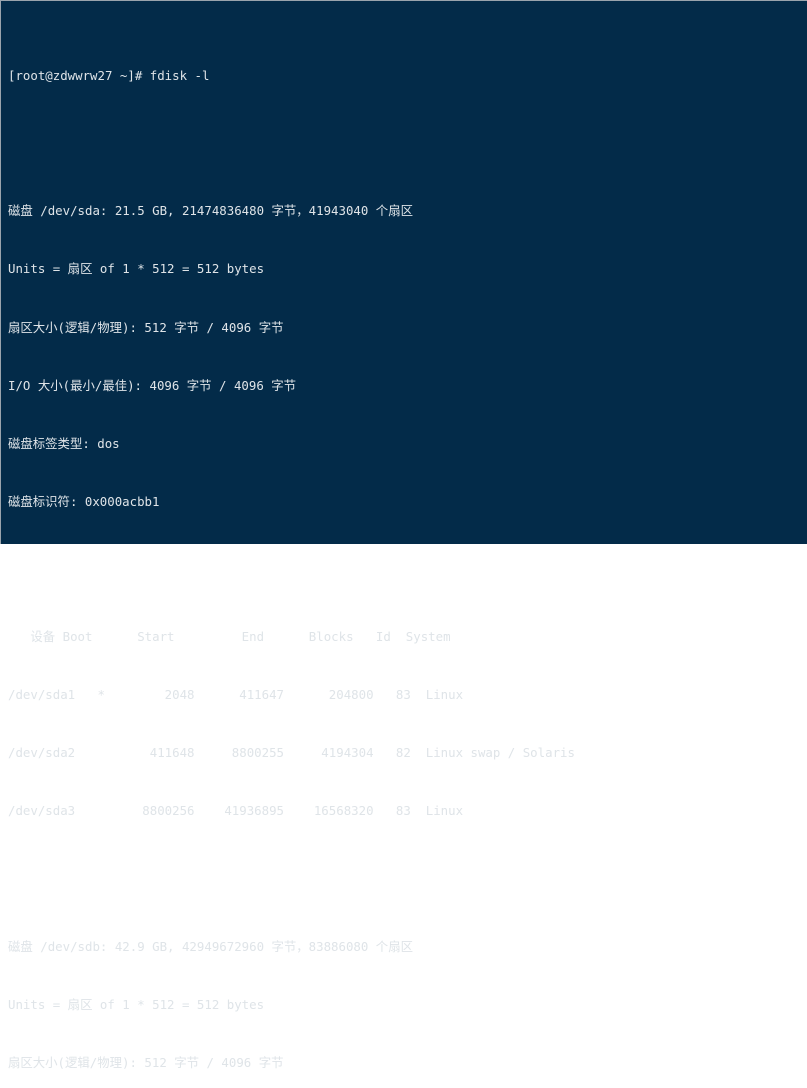 This screenshot has height=1088, width=807. What do you see at coordinates (152, 385) in the screenshot?
I see `disk-sda-io-size-line: I/O 大小(最小/最佳): 4096 字节 / 4096 字节` at bounding box center [152, 385].